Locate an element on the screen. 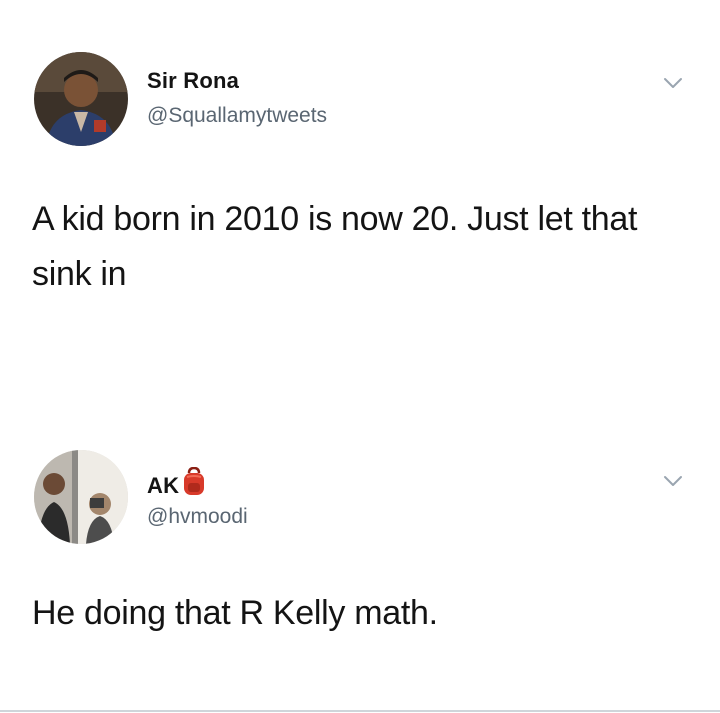 This screenshot has height=713, width=720. divider is located at coordinates (360, 711).